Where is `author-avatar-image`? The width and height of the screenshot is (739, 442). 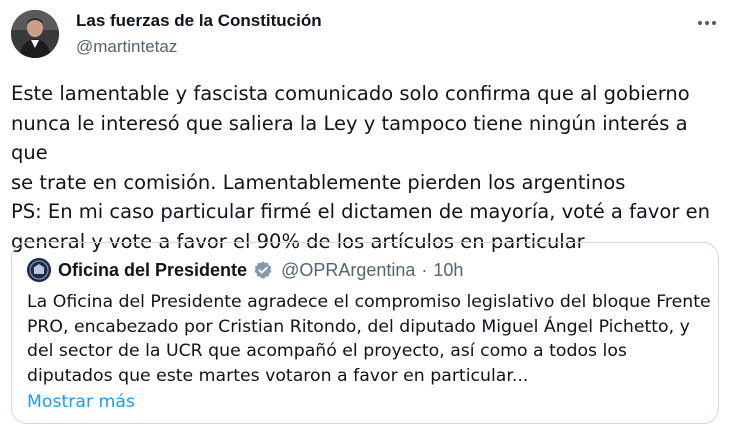 author-avatar-image is located at coordinates (35, 34).